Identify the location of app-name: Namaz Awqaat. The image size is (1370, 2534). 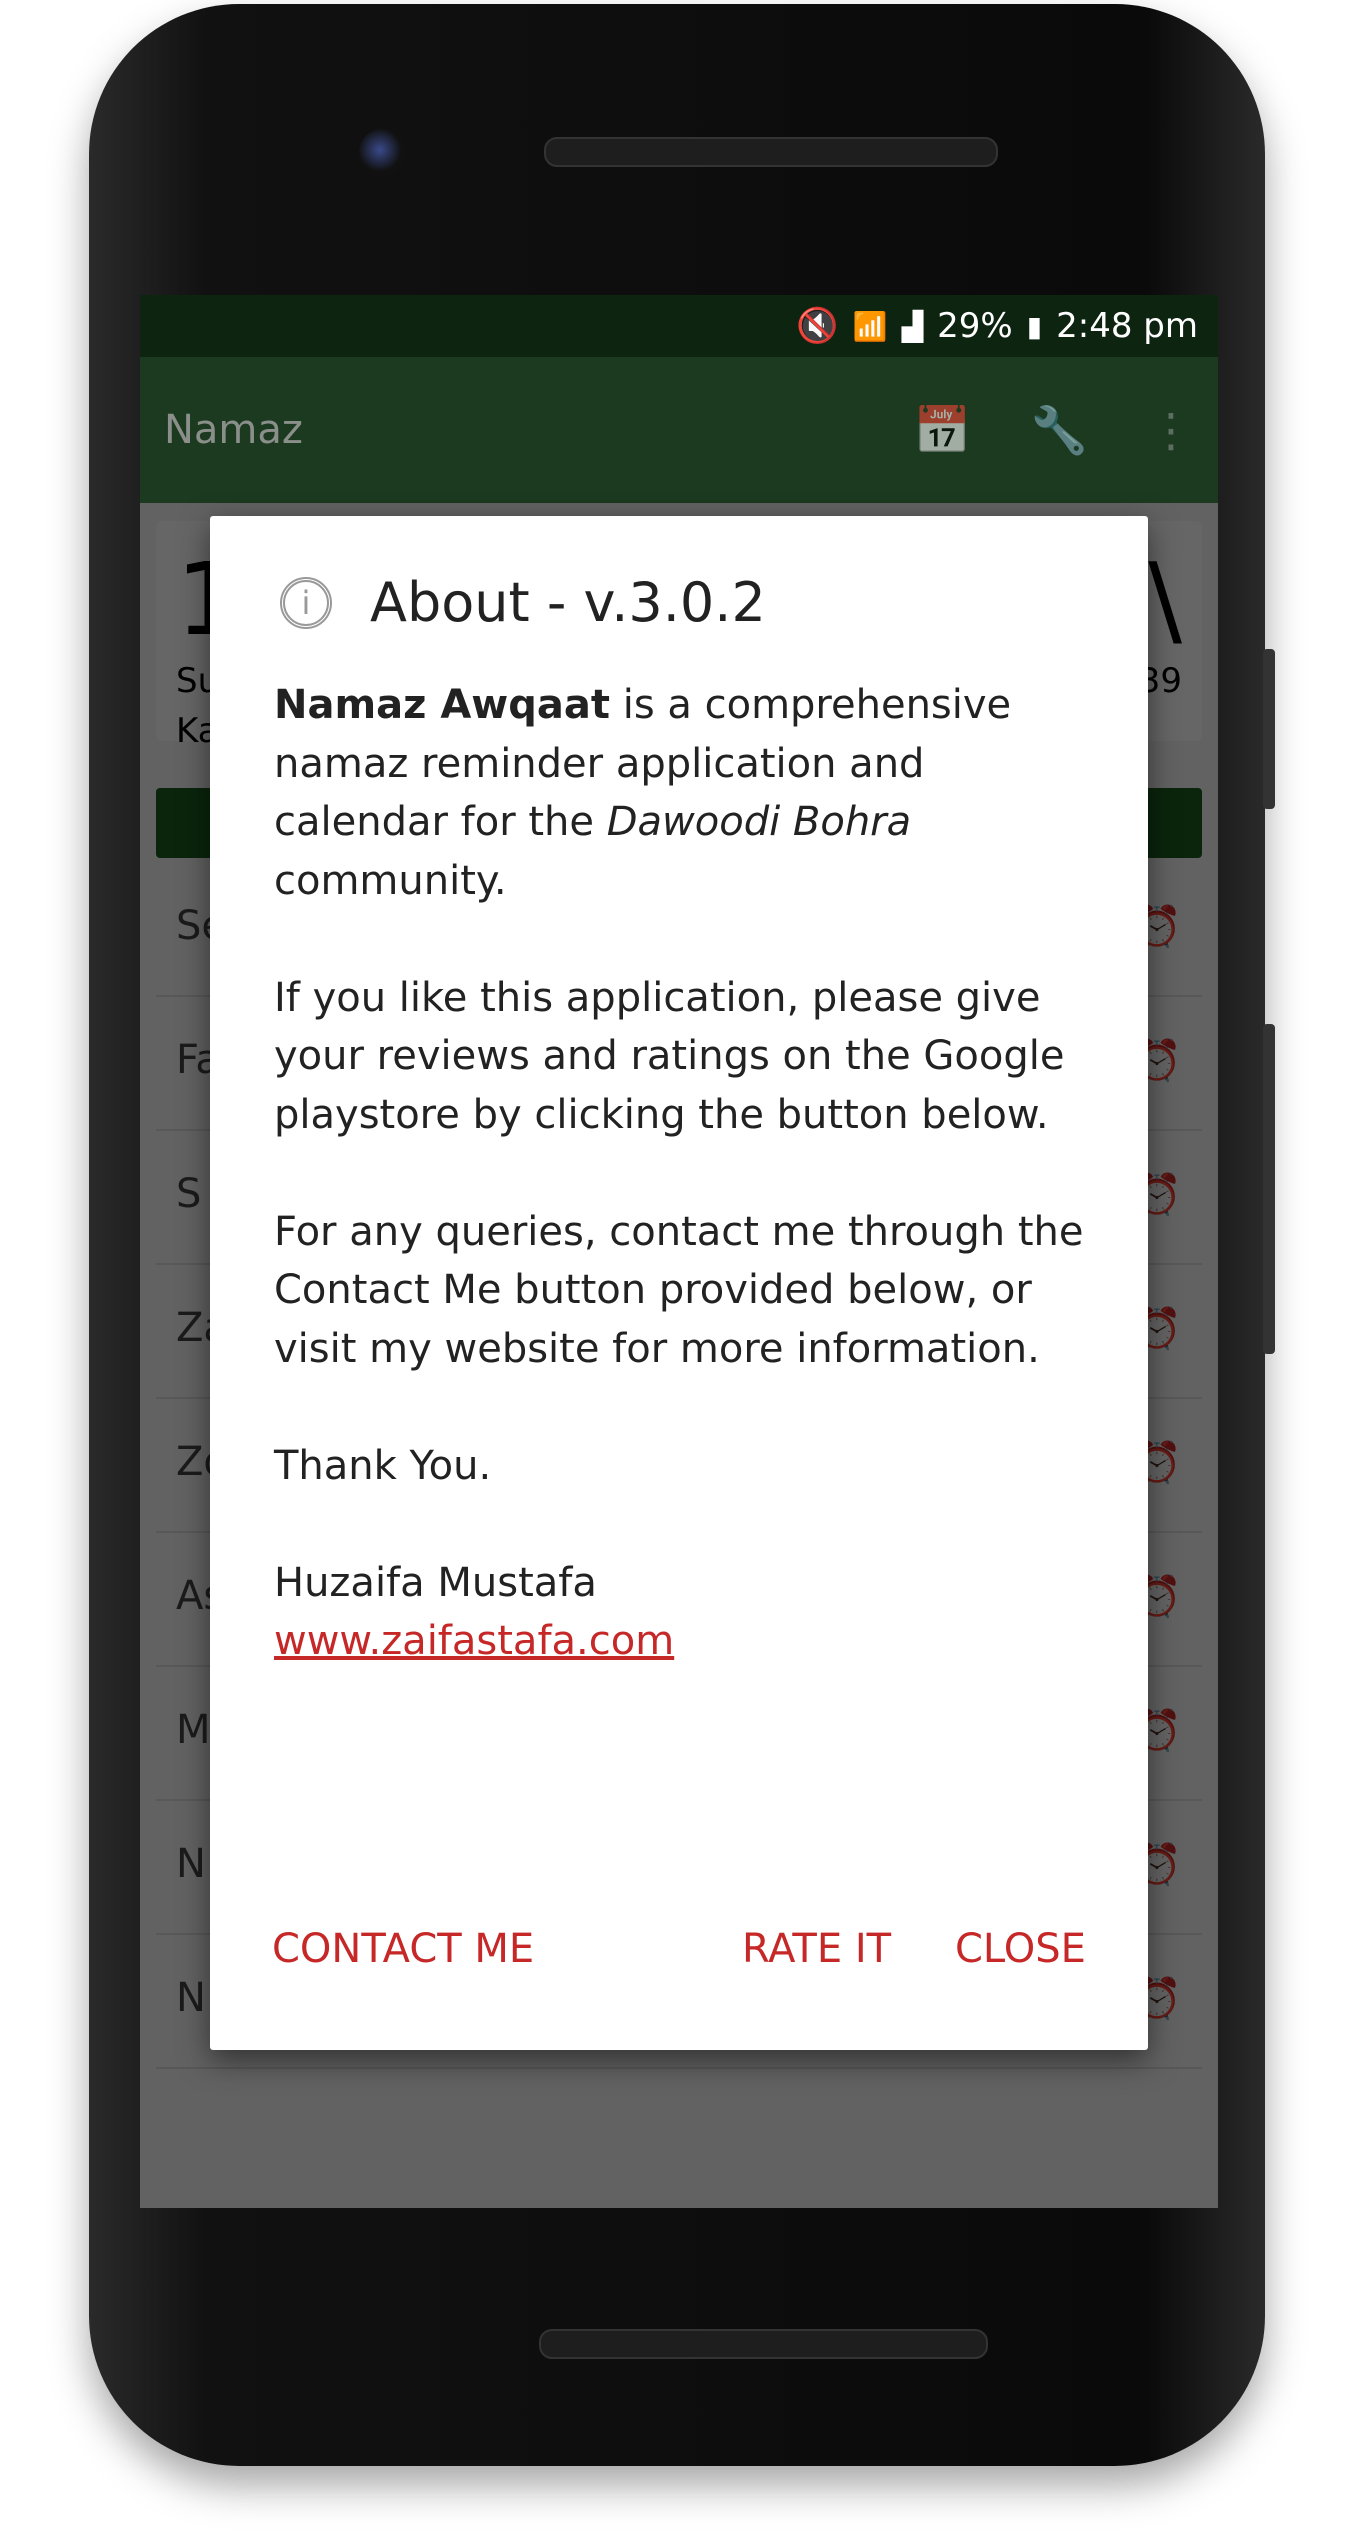
(442, 705).